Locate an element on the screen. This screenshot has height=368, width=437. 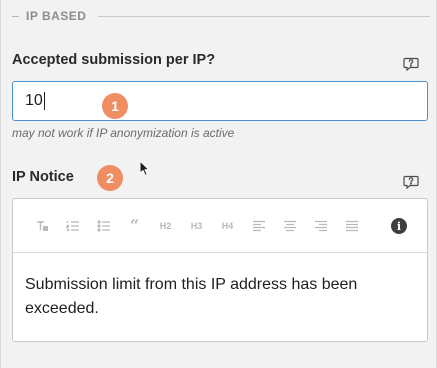
align-right-icon is located at coordinates (320, 225).